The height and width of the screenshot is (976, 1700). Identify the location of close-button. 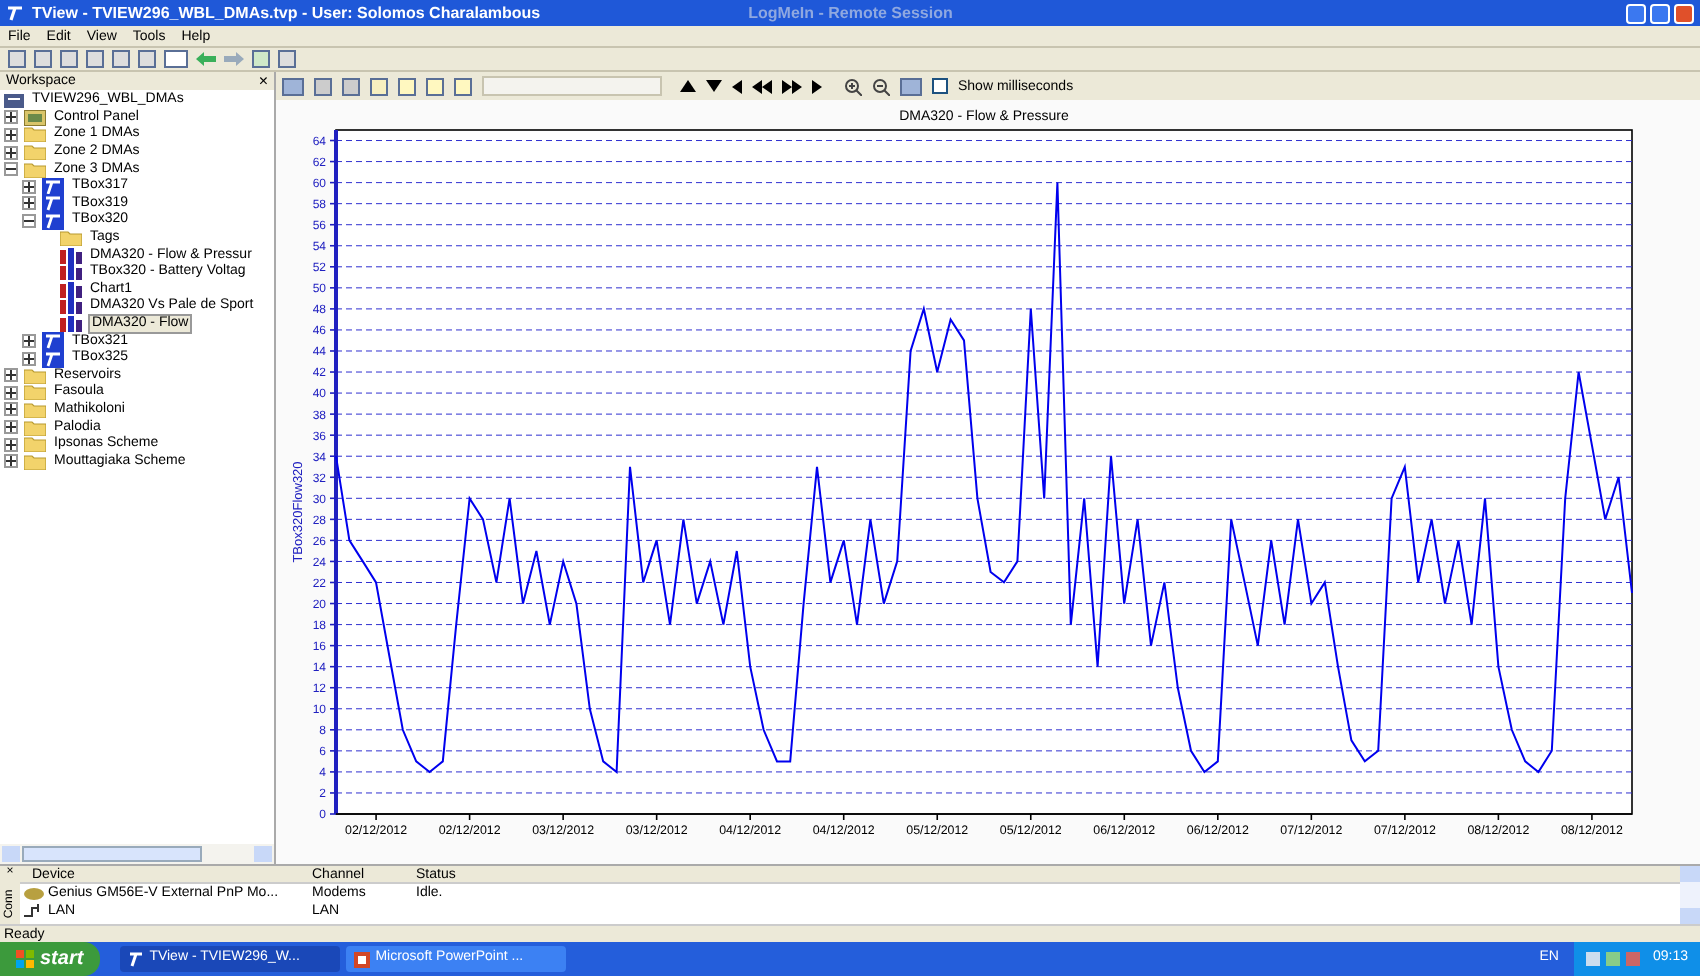
(1684, 13).